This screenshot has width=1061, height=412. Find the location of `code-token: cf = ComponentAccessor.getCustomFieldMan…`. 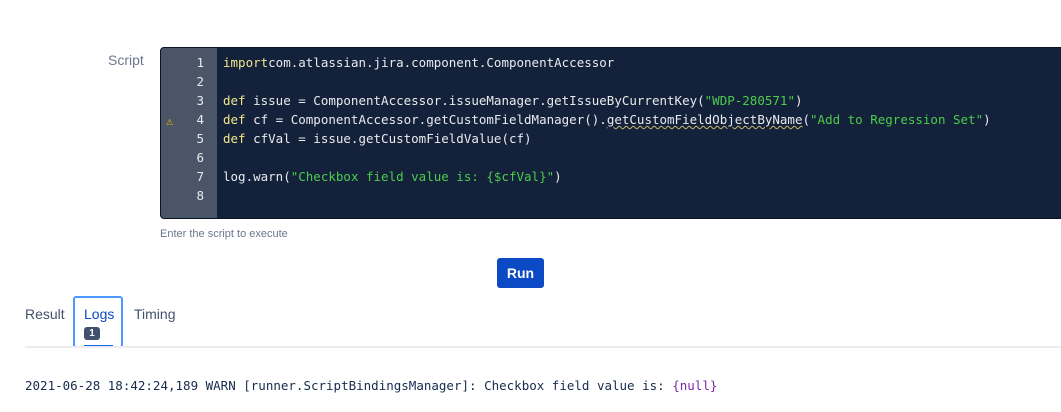

code-token: cf = ComponentAccessor.getCustomFieldMan… is located at coordinates (426, 119).